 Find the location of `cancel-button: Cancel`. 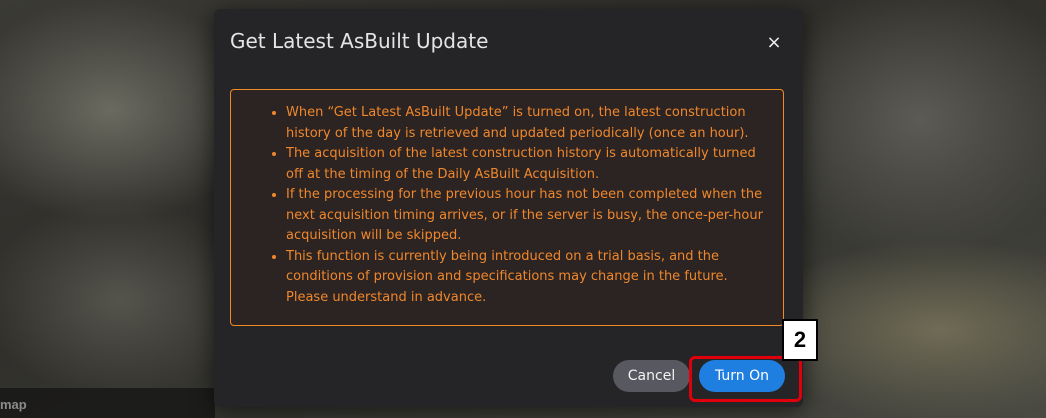

cancel-button: Cancel is located at coordinates (651, 376).